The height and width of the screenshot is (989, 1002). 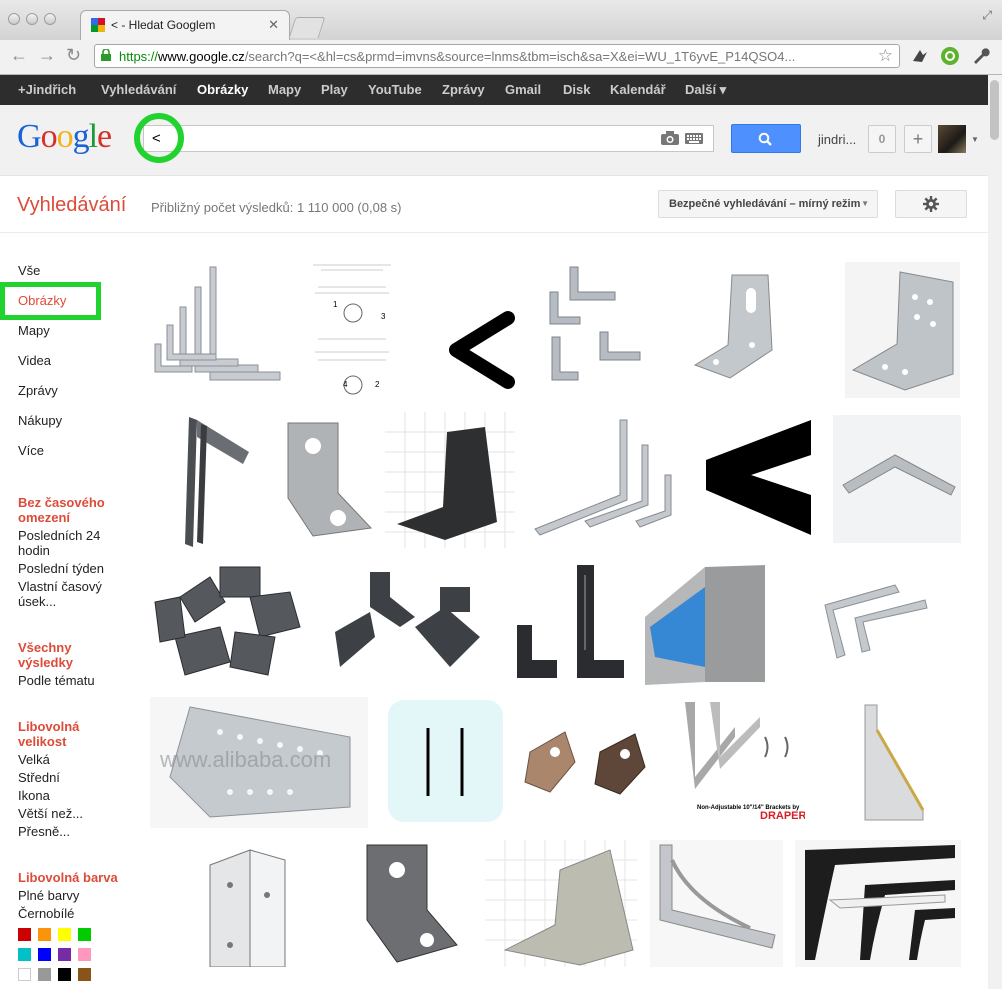 What do you see at coordinates (334, 89) in the screenshot?
I see `gbar-item-play: Play` at bounding box center [334, 89].